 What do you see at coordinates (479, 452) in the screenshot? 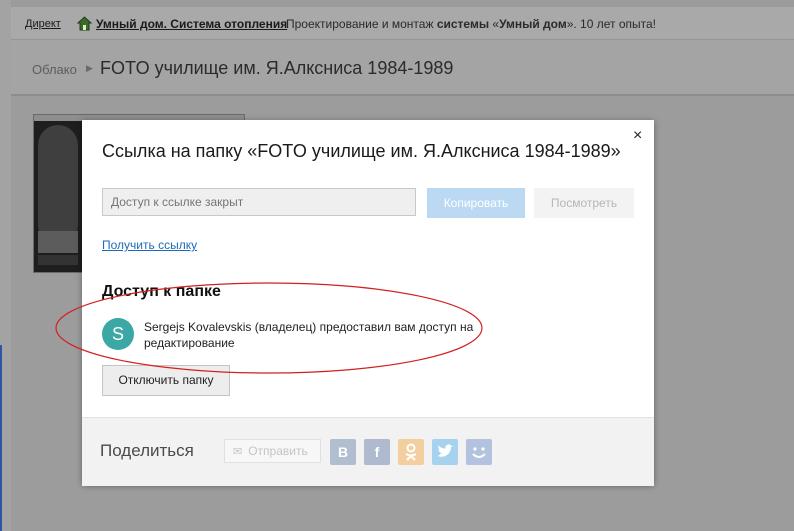
I see `moi-mir-share-icon` at bounding box center [479, 452].